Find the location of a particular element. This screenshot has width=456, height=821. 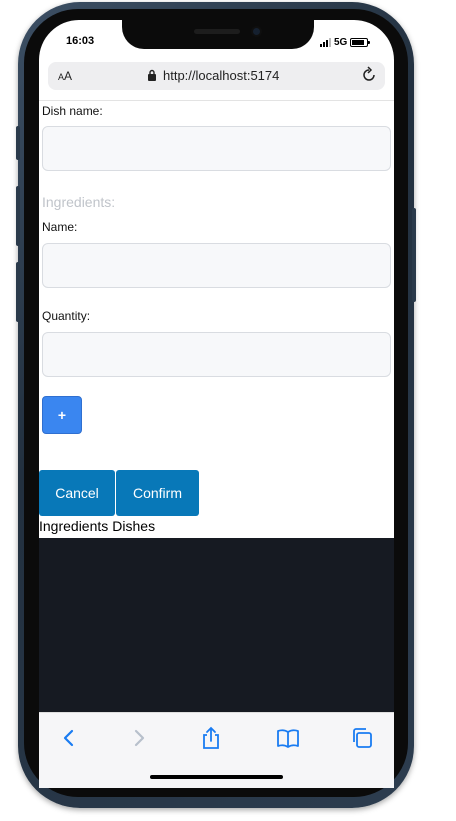

lock-icon is located at coordinates (152, 75).